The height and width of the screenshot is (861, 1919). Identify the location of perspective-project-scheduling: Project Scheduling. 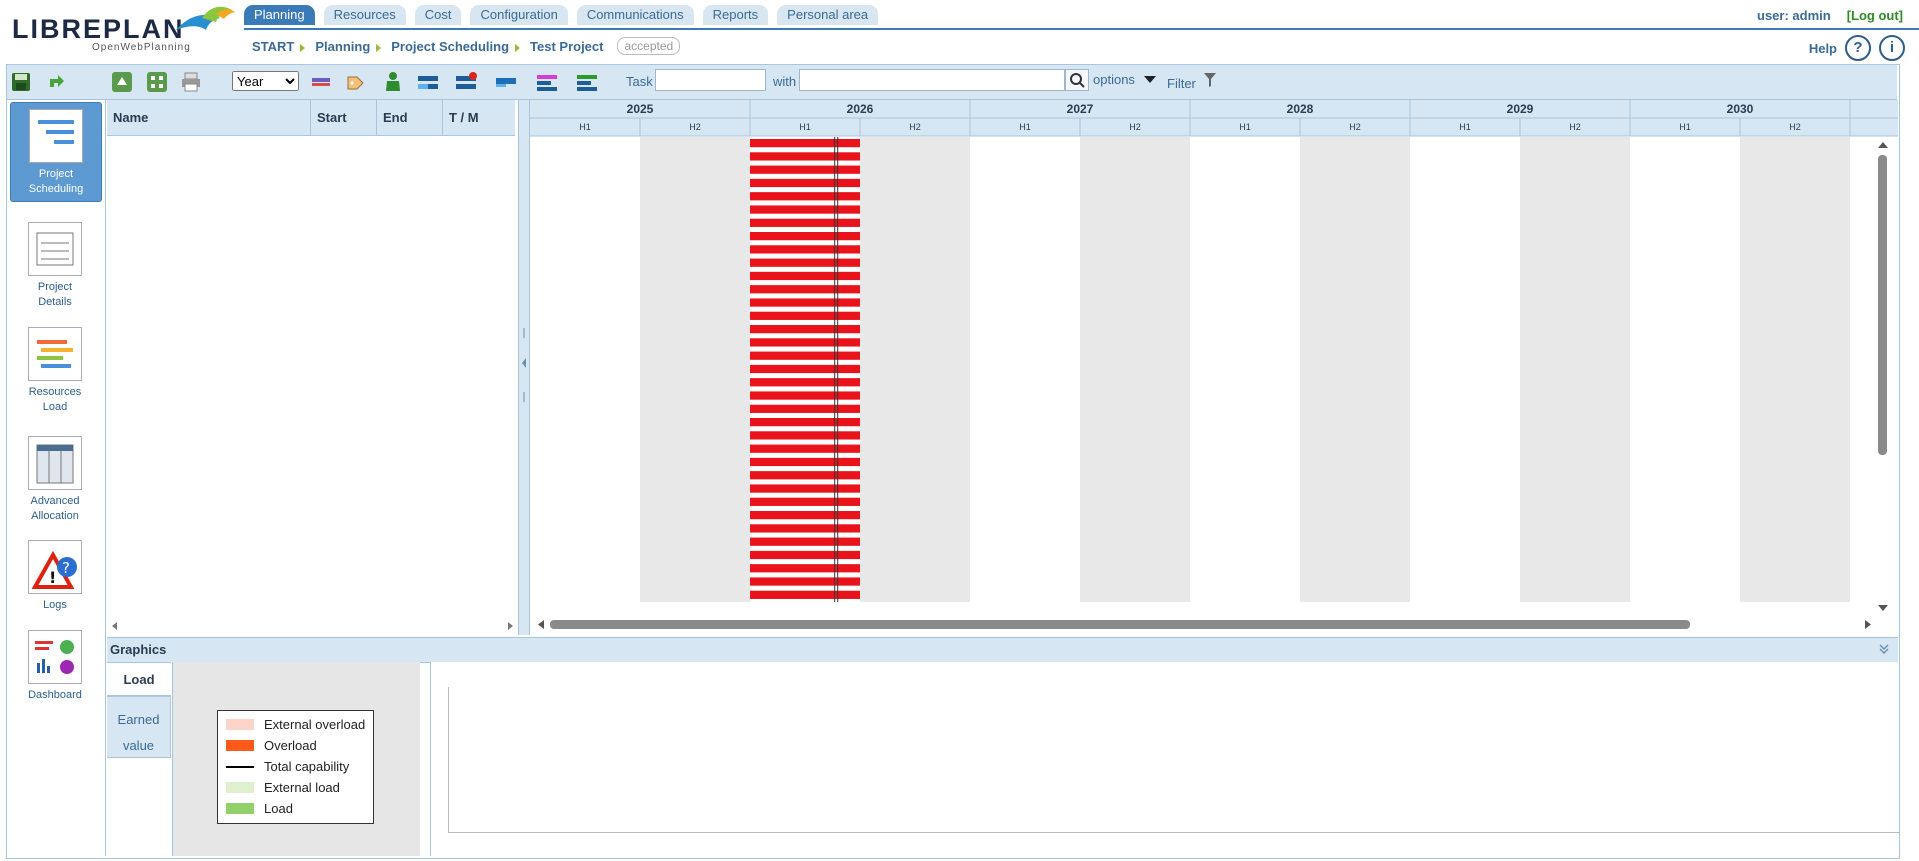
(56, 152).